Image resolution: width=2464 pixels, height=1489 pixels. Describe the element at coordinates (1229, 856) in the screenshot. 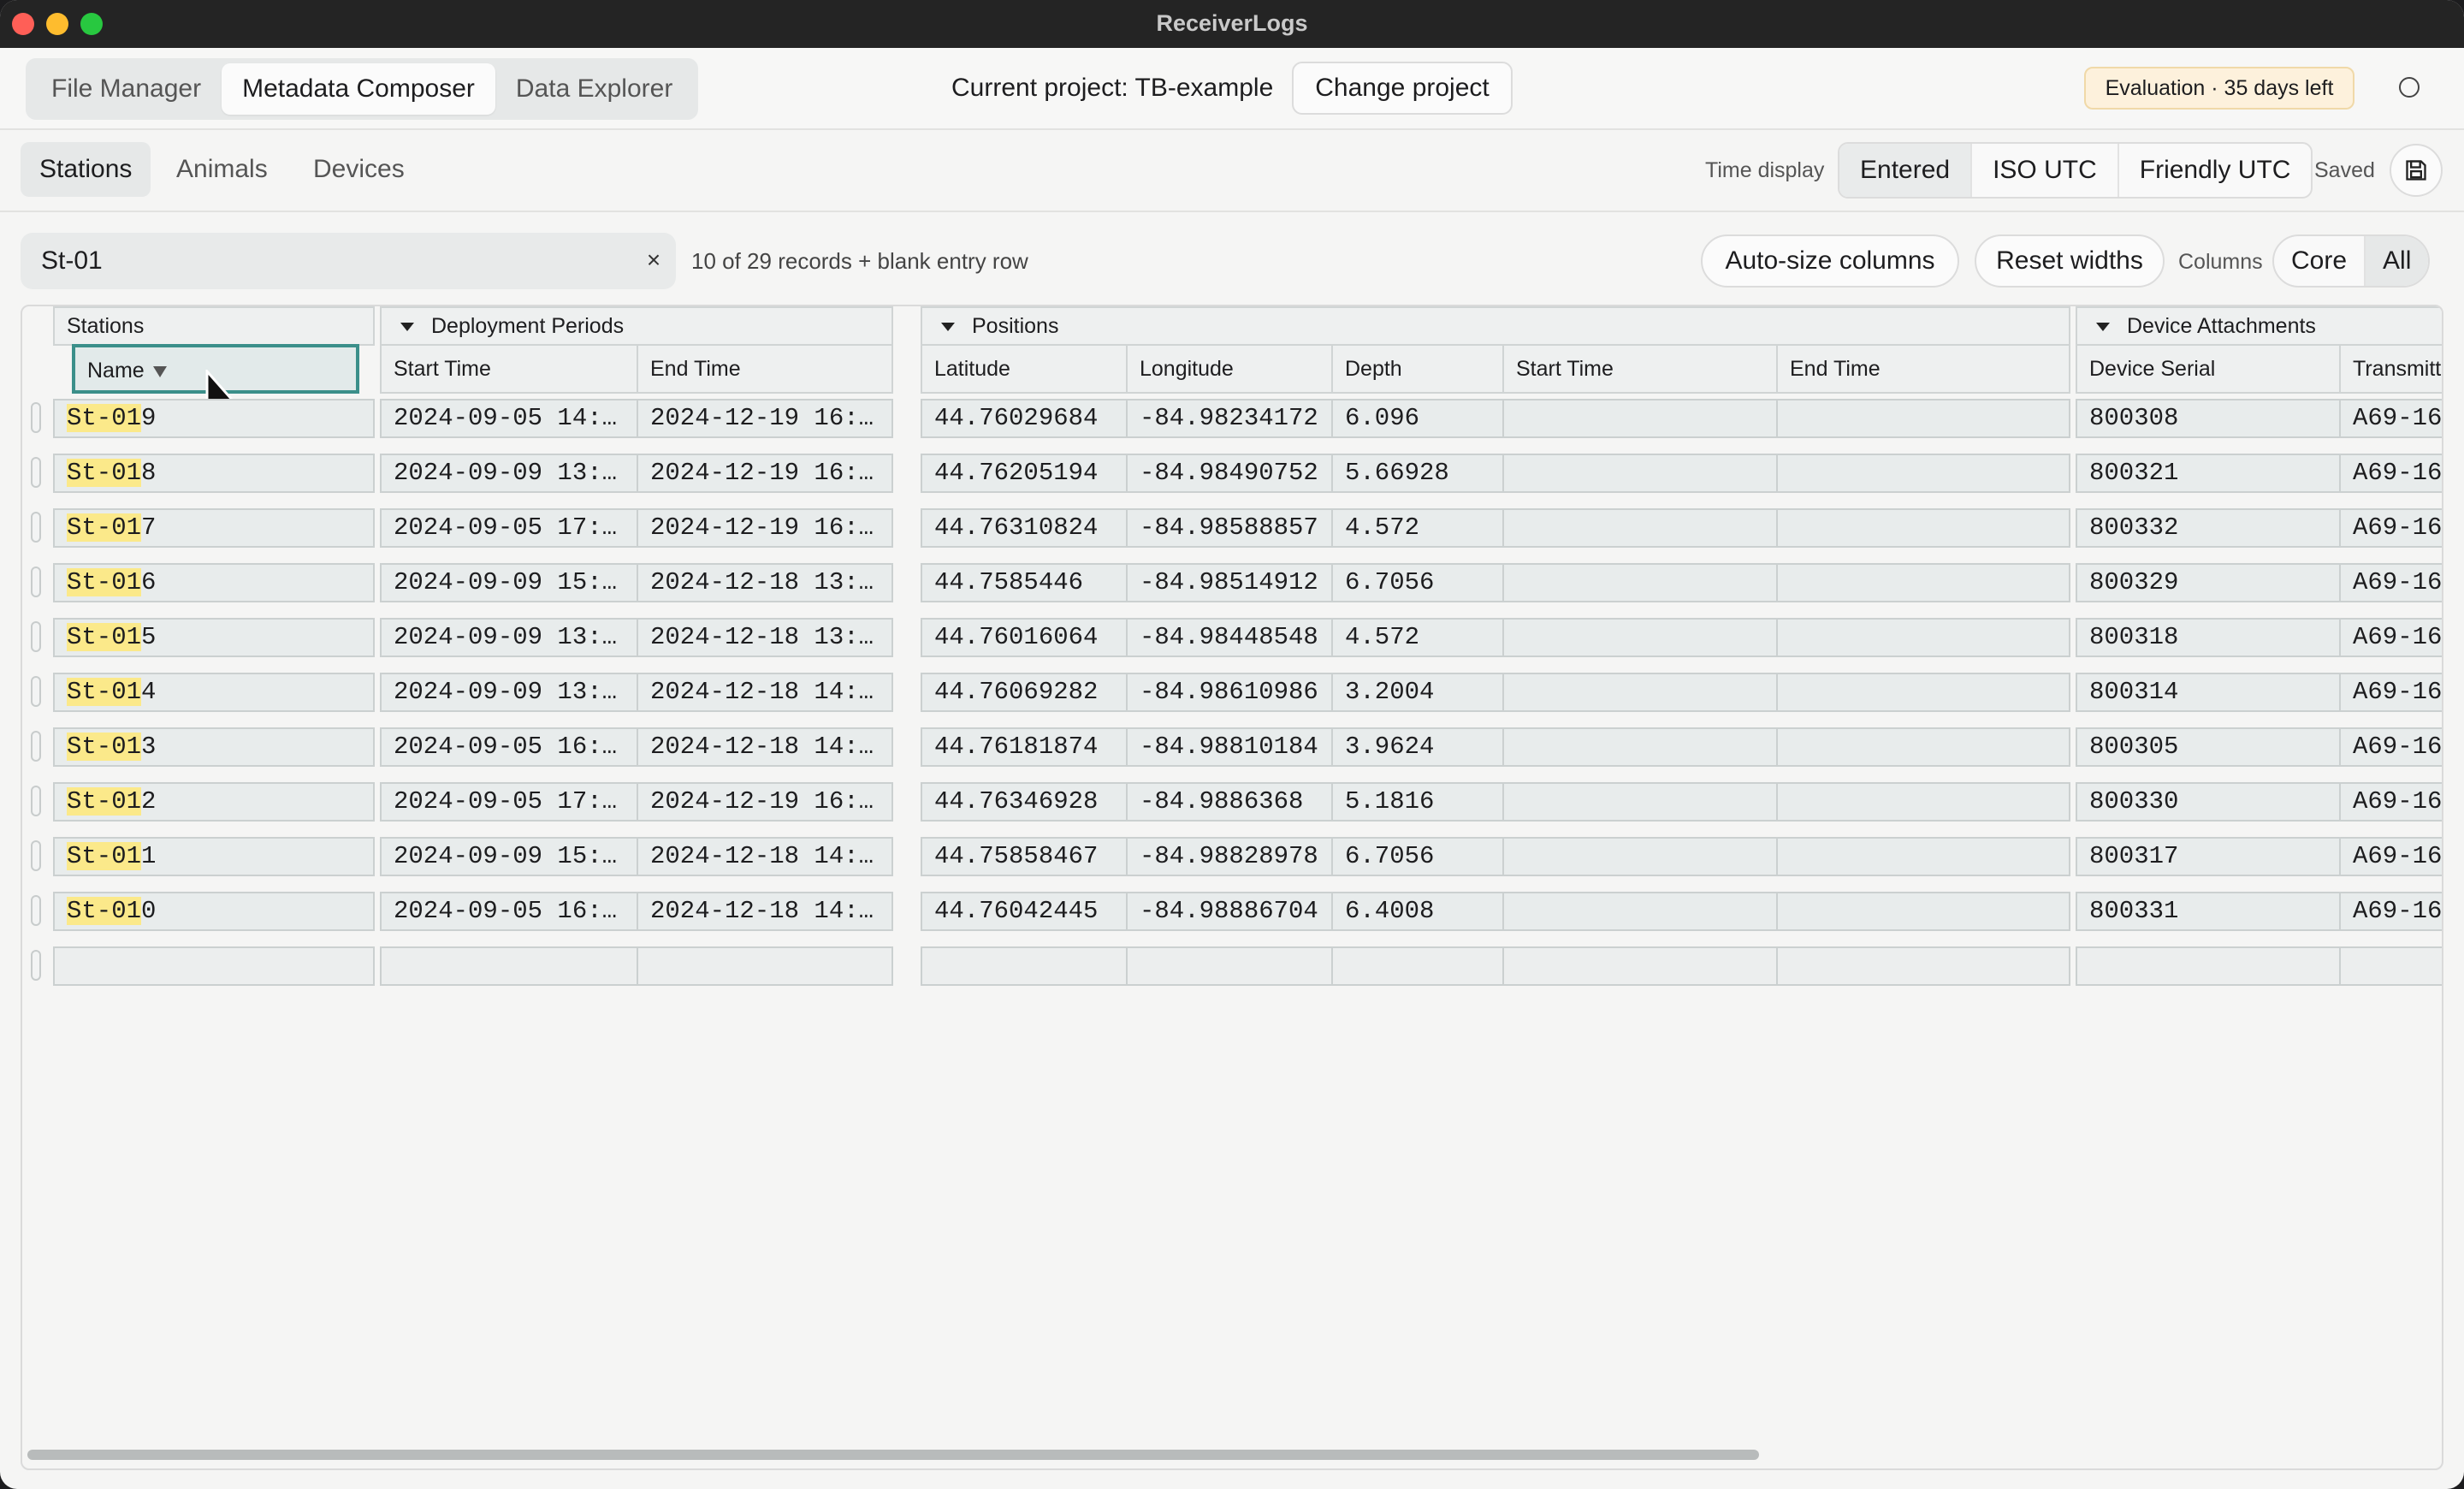

I see `cell-longitude: -84.98828978` at that location.